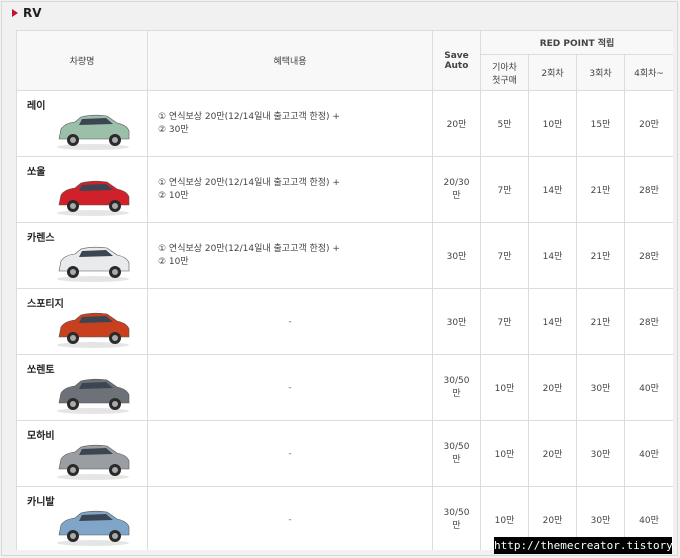 The height and width of the screenshot is (558, 680). I want to click on third-cell: 15만, so click(600, 123).